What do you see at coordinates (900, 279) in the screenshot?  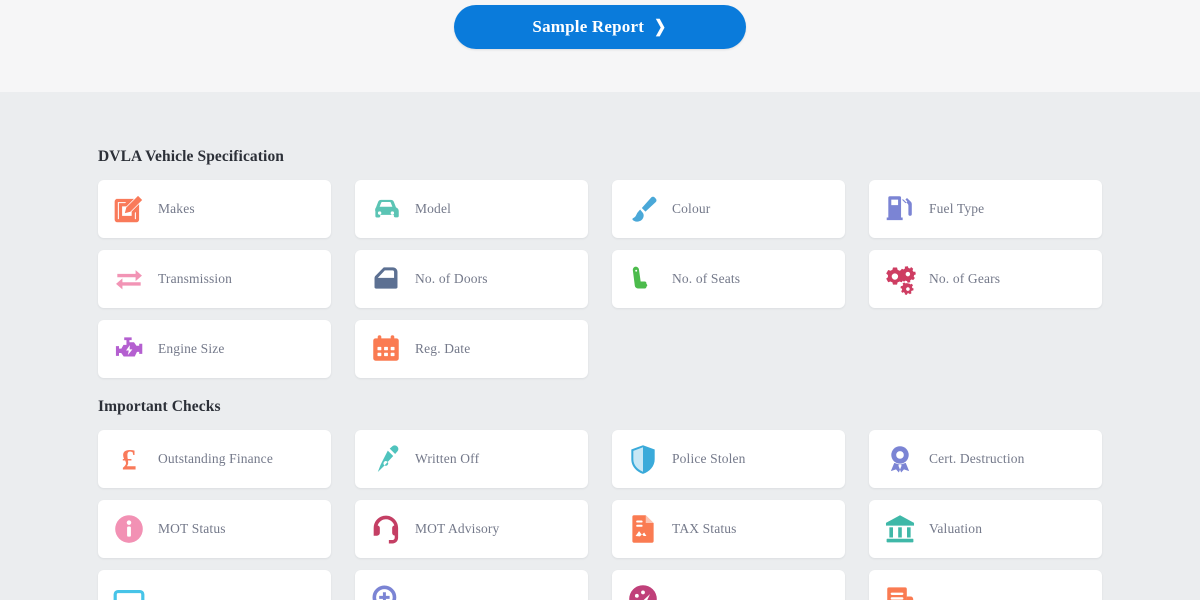 I see `gears-icon` at bounding box center [900, 279].